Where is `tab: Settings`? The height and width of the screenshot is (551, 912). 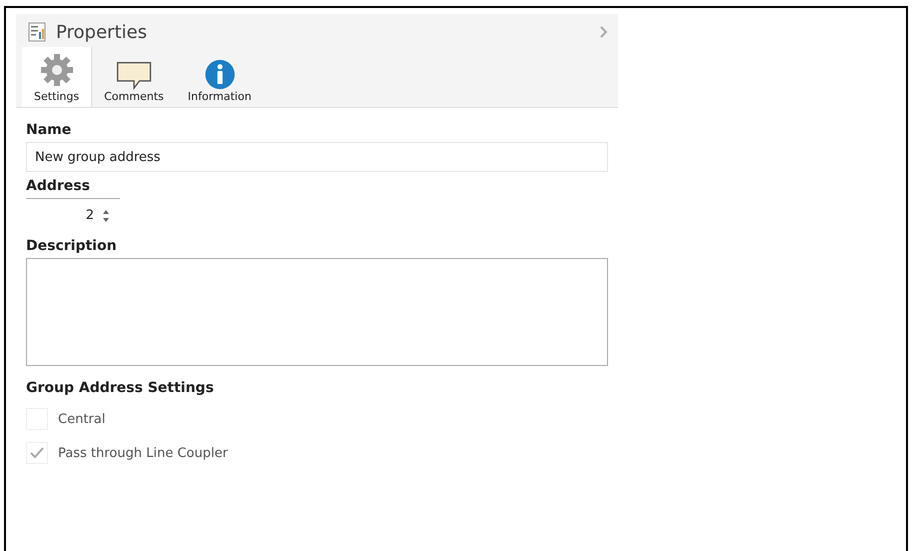
tab: Settings is located at coordinates (57, 77).